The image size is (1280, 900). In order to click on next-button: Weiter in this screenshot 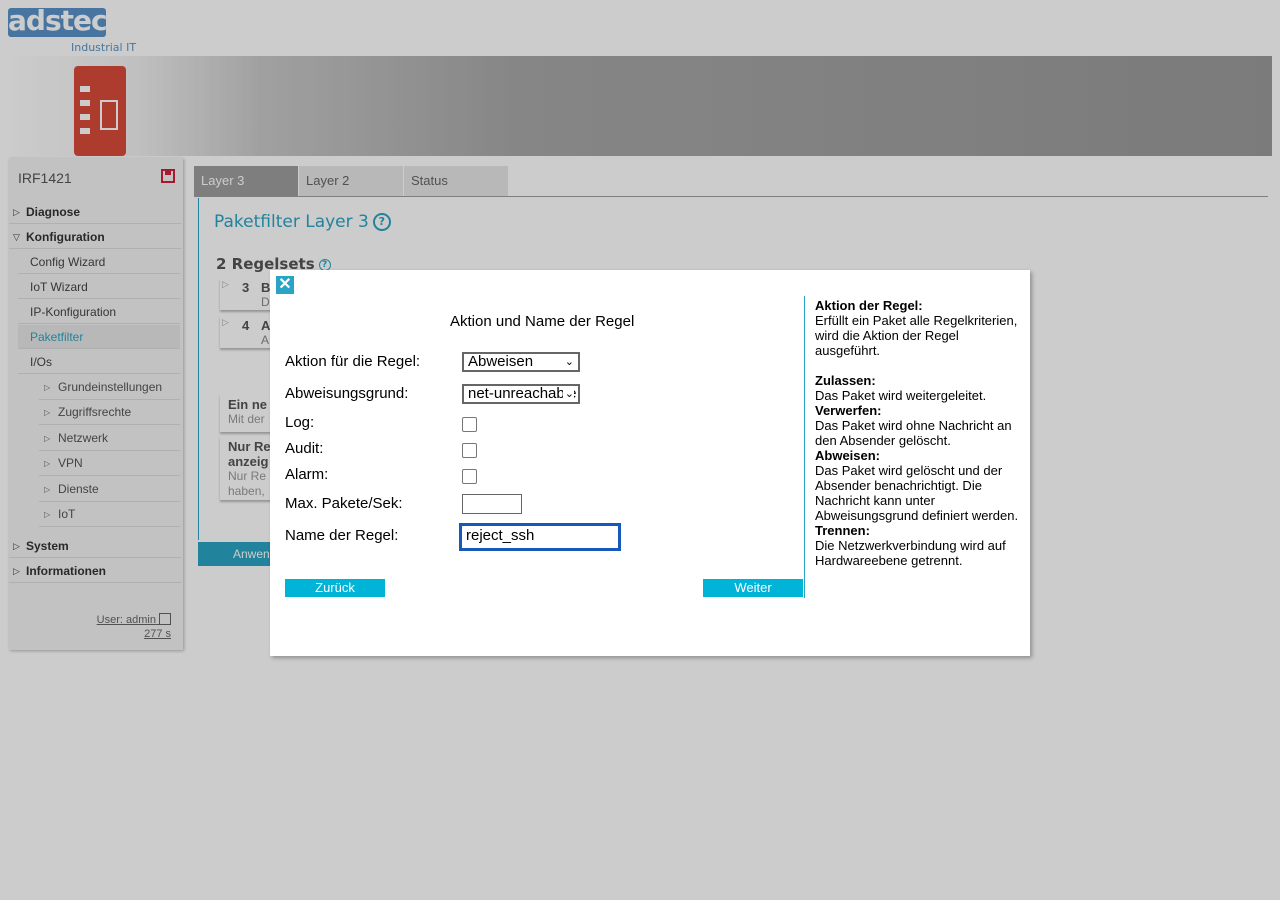, I will do `click(753, 588)`.